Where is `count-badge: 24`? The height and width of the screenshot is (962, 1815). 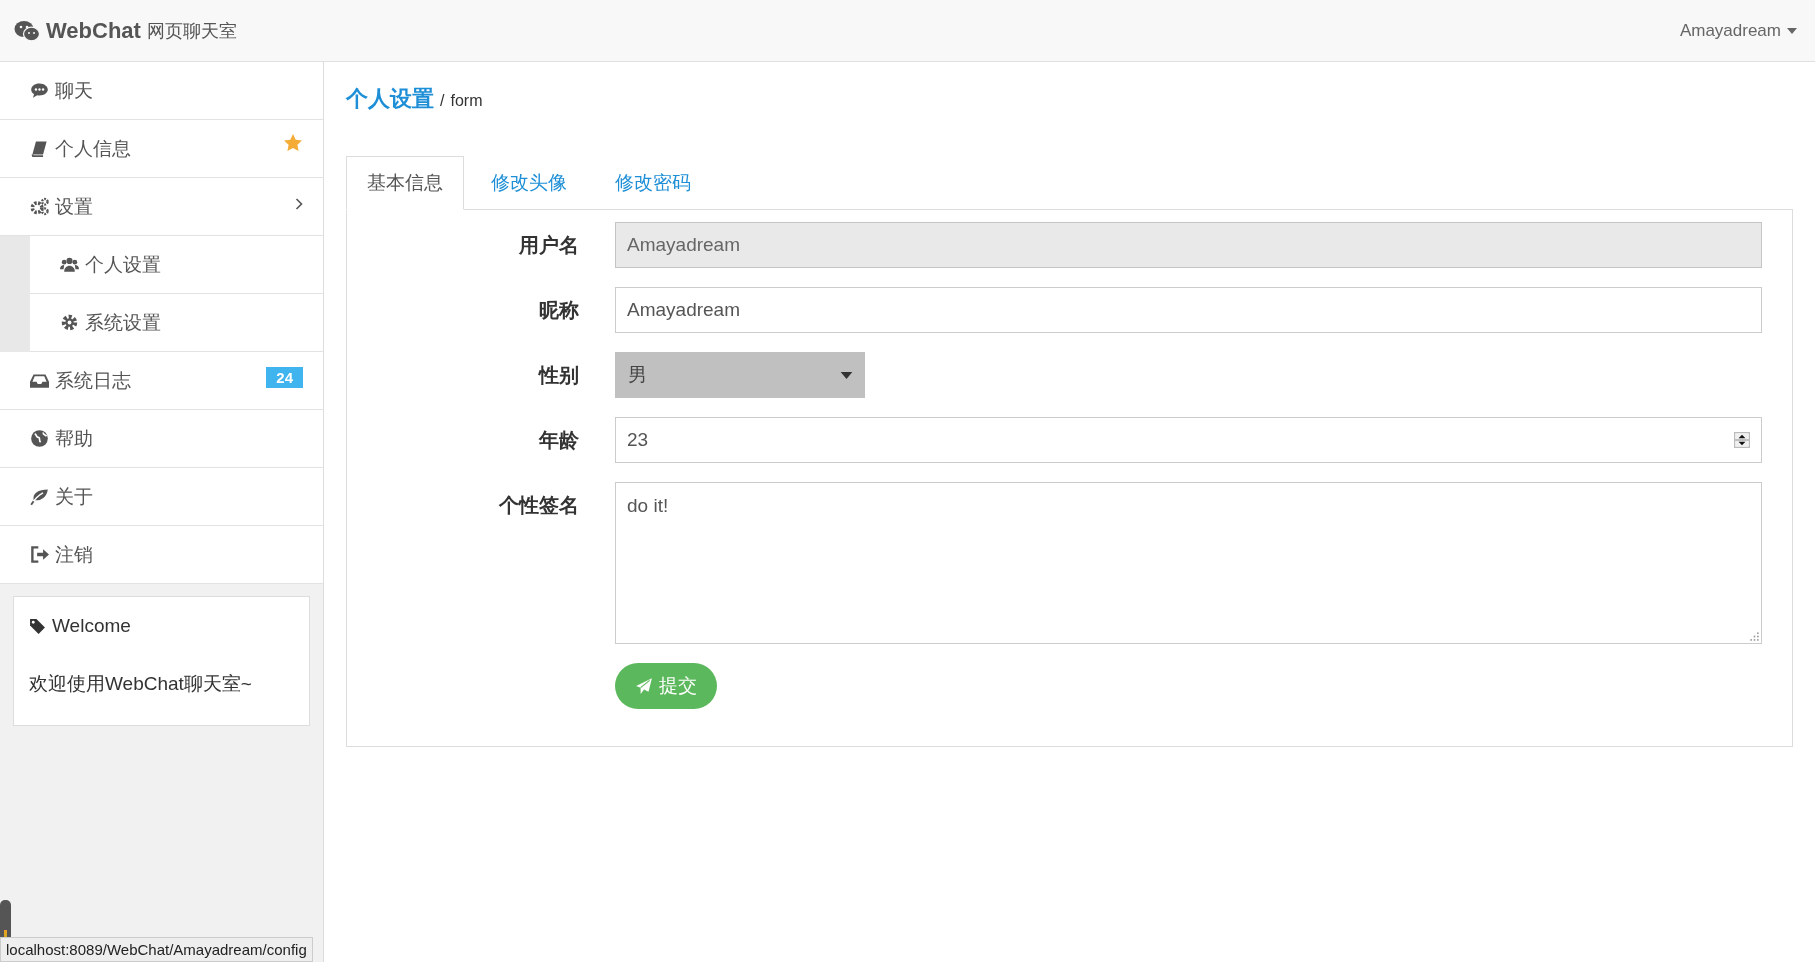 count-badge: 24 is located at coordinates (284, 377).